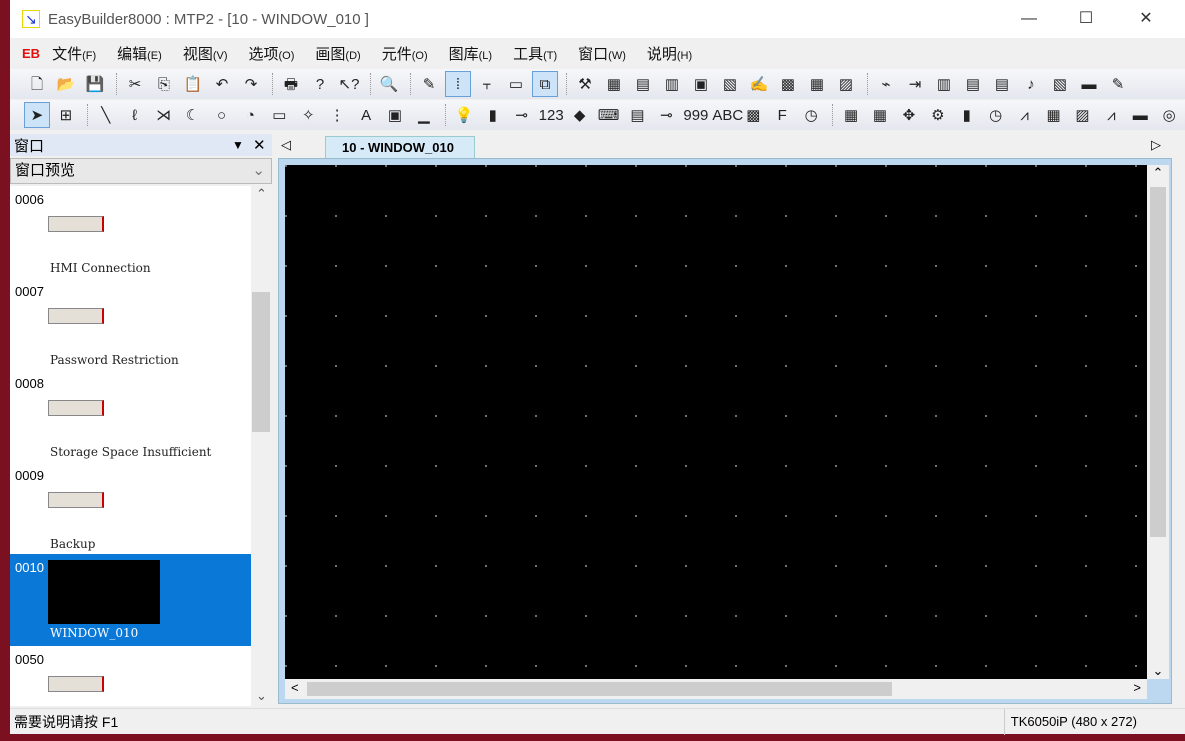 This screenshot has height=741, width=1185. What do you see at coordinates (291, 84) in the screenshot?
I see `print-icon: 🖶` at bounding box center [291, 84].